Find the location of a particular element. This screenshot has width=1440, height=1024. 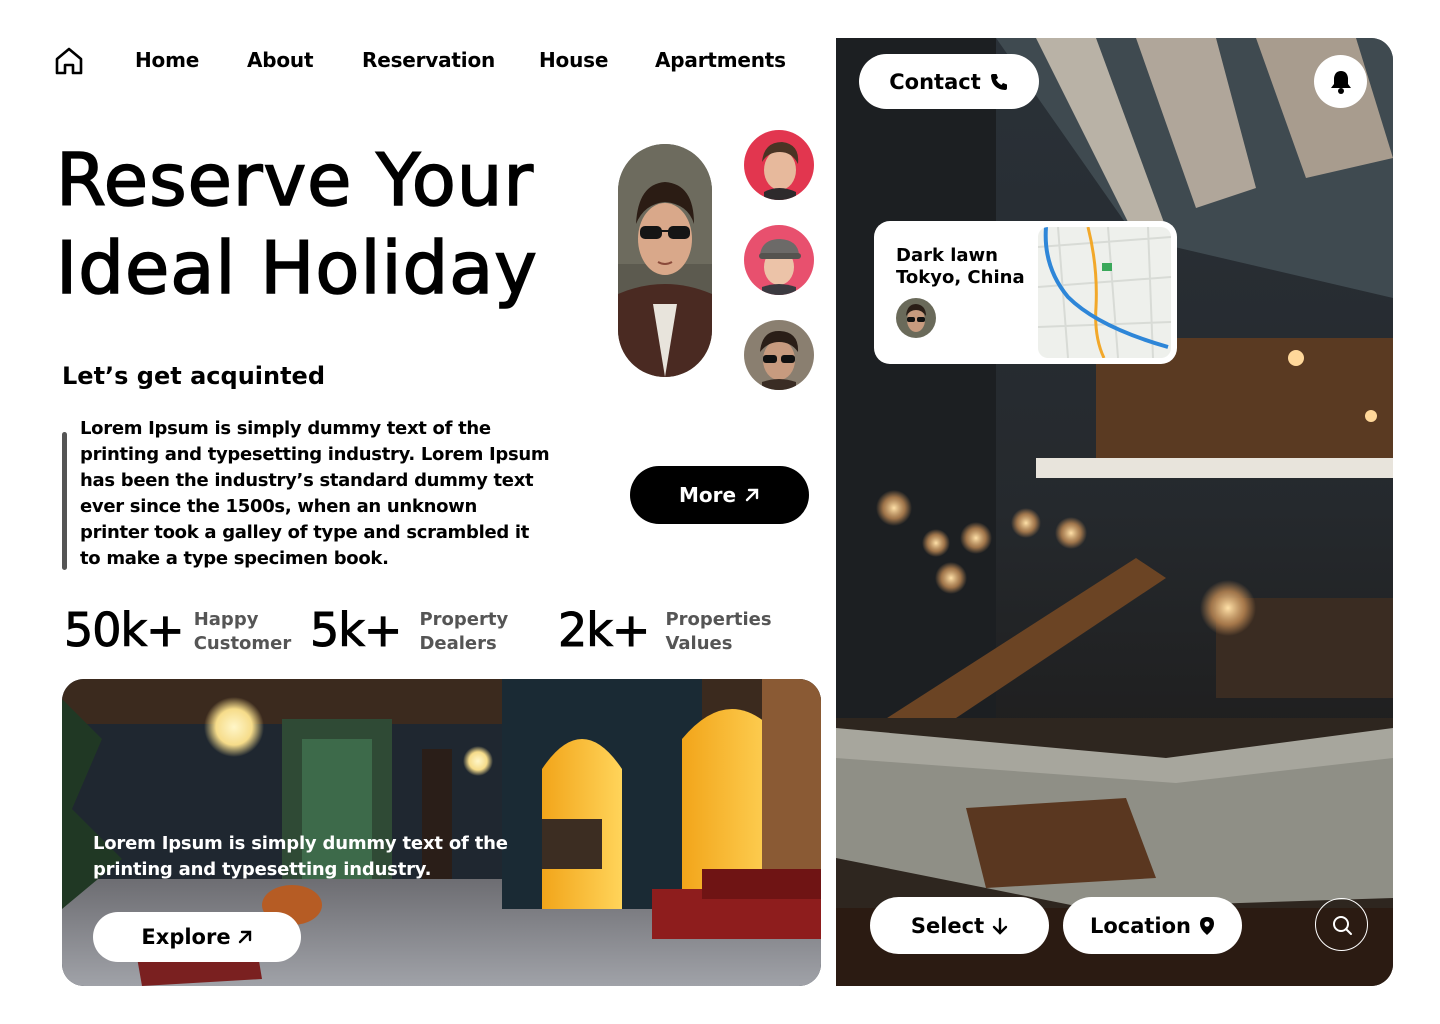

location-title: Dark lawn Tokyo, China is located at coordinates (960, 266).